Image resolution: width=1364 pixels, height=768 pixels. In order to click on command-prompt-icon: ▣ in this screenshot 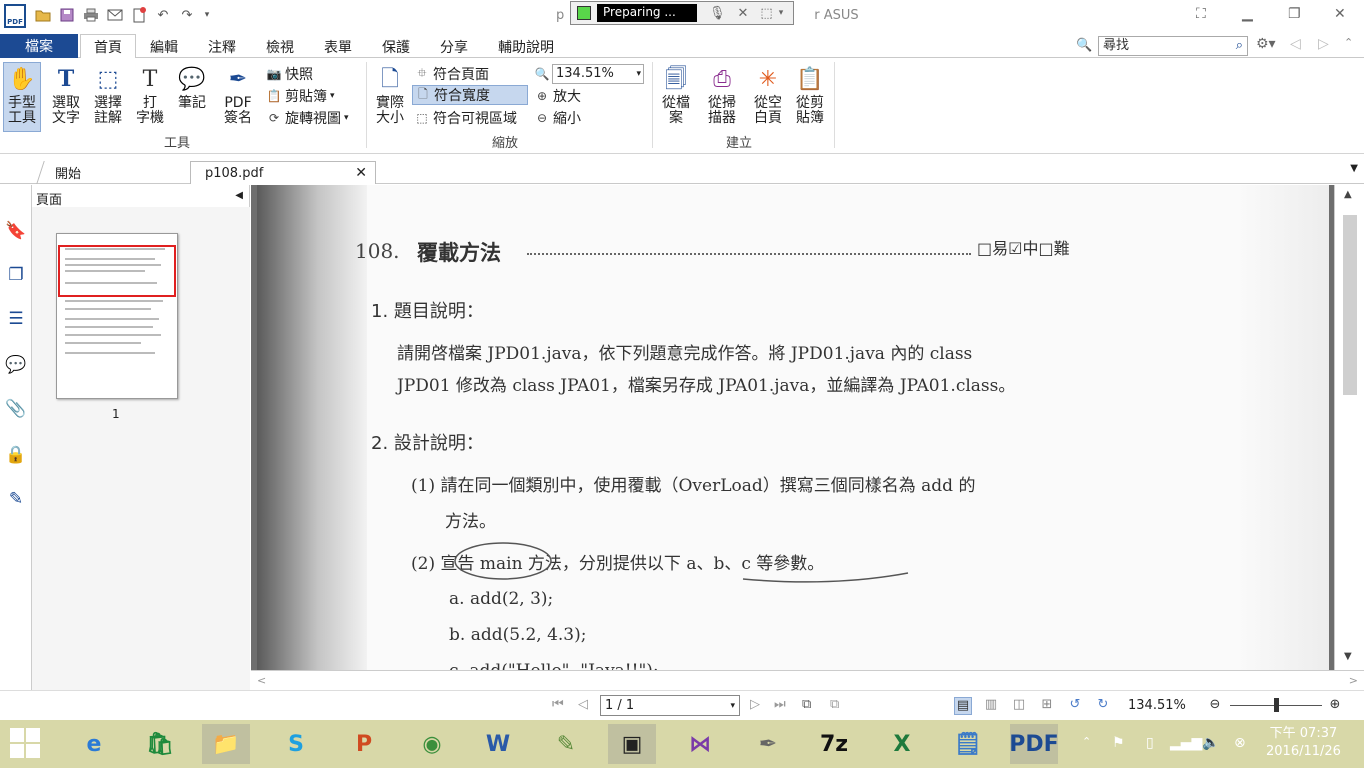, I will do `click(632, 744)`.